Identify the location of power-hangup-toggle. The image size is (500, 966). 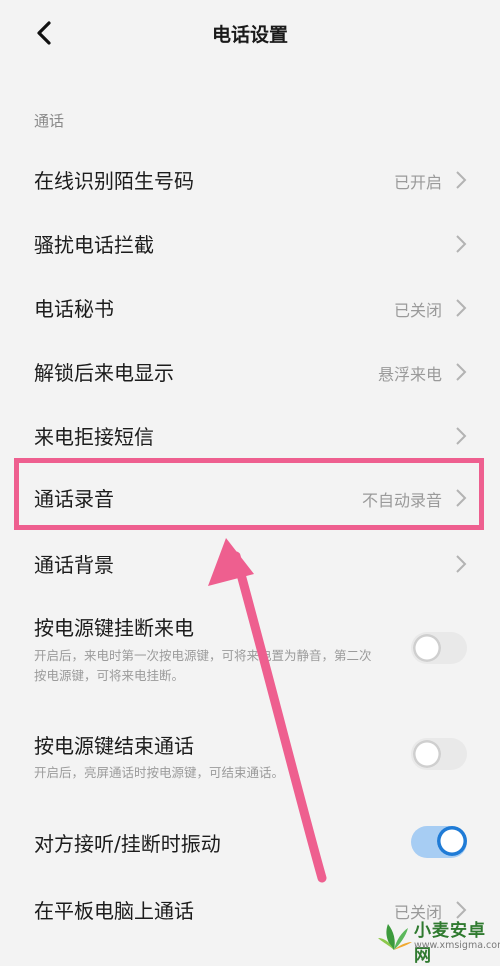
(439, 648).